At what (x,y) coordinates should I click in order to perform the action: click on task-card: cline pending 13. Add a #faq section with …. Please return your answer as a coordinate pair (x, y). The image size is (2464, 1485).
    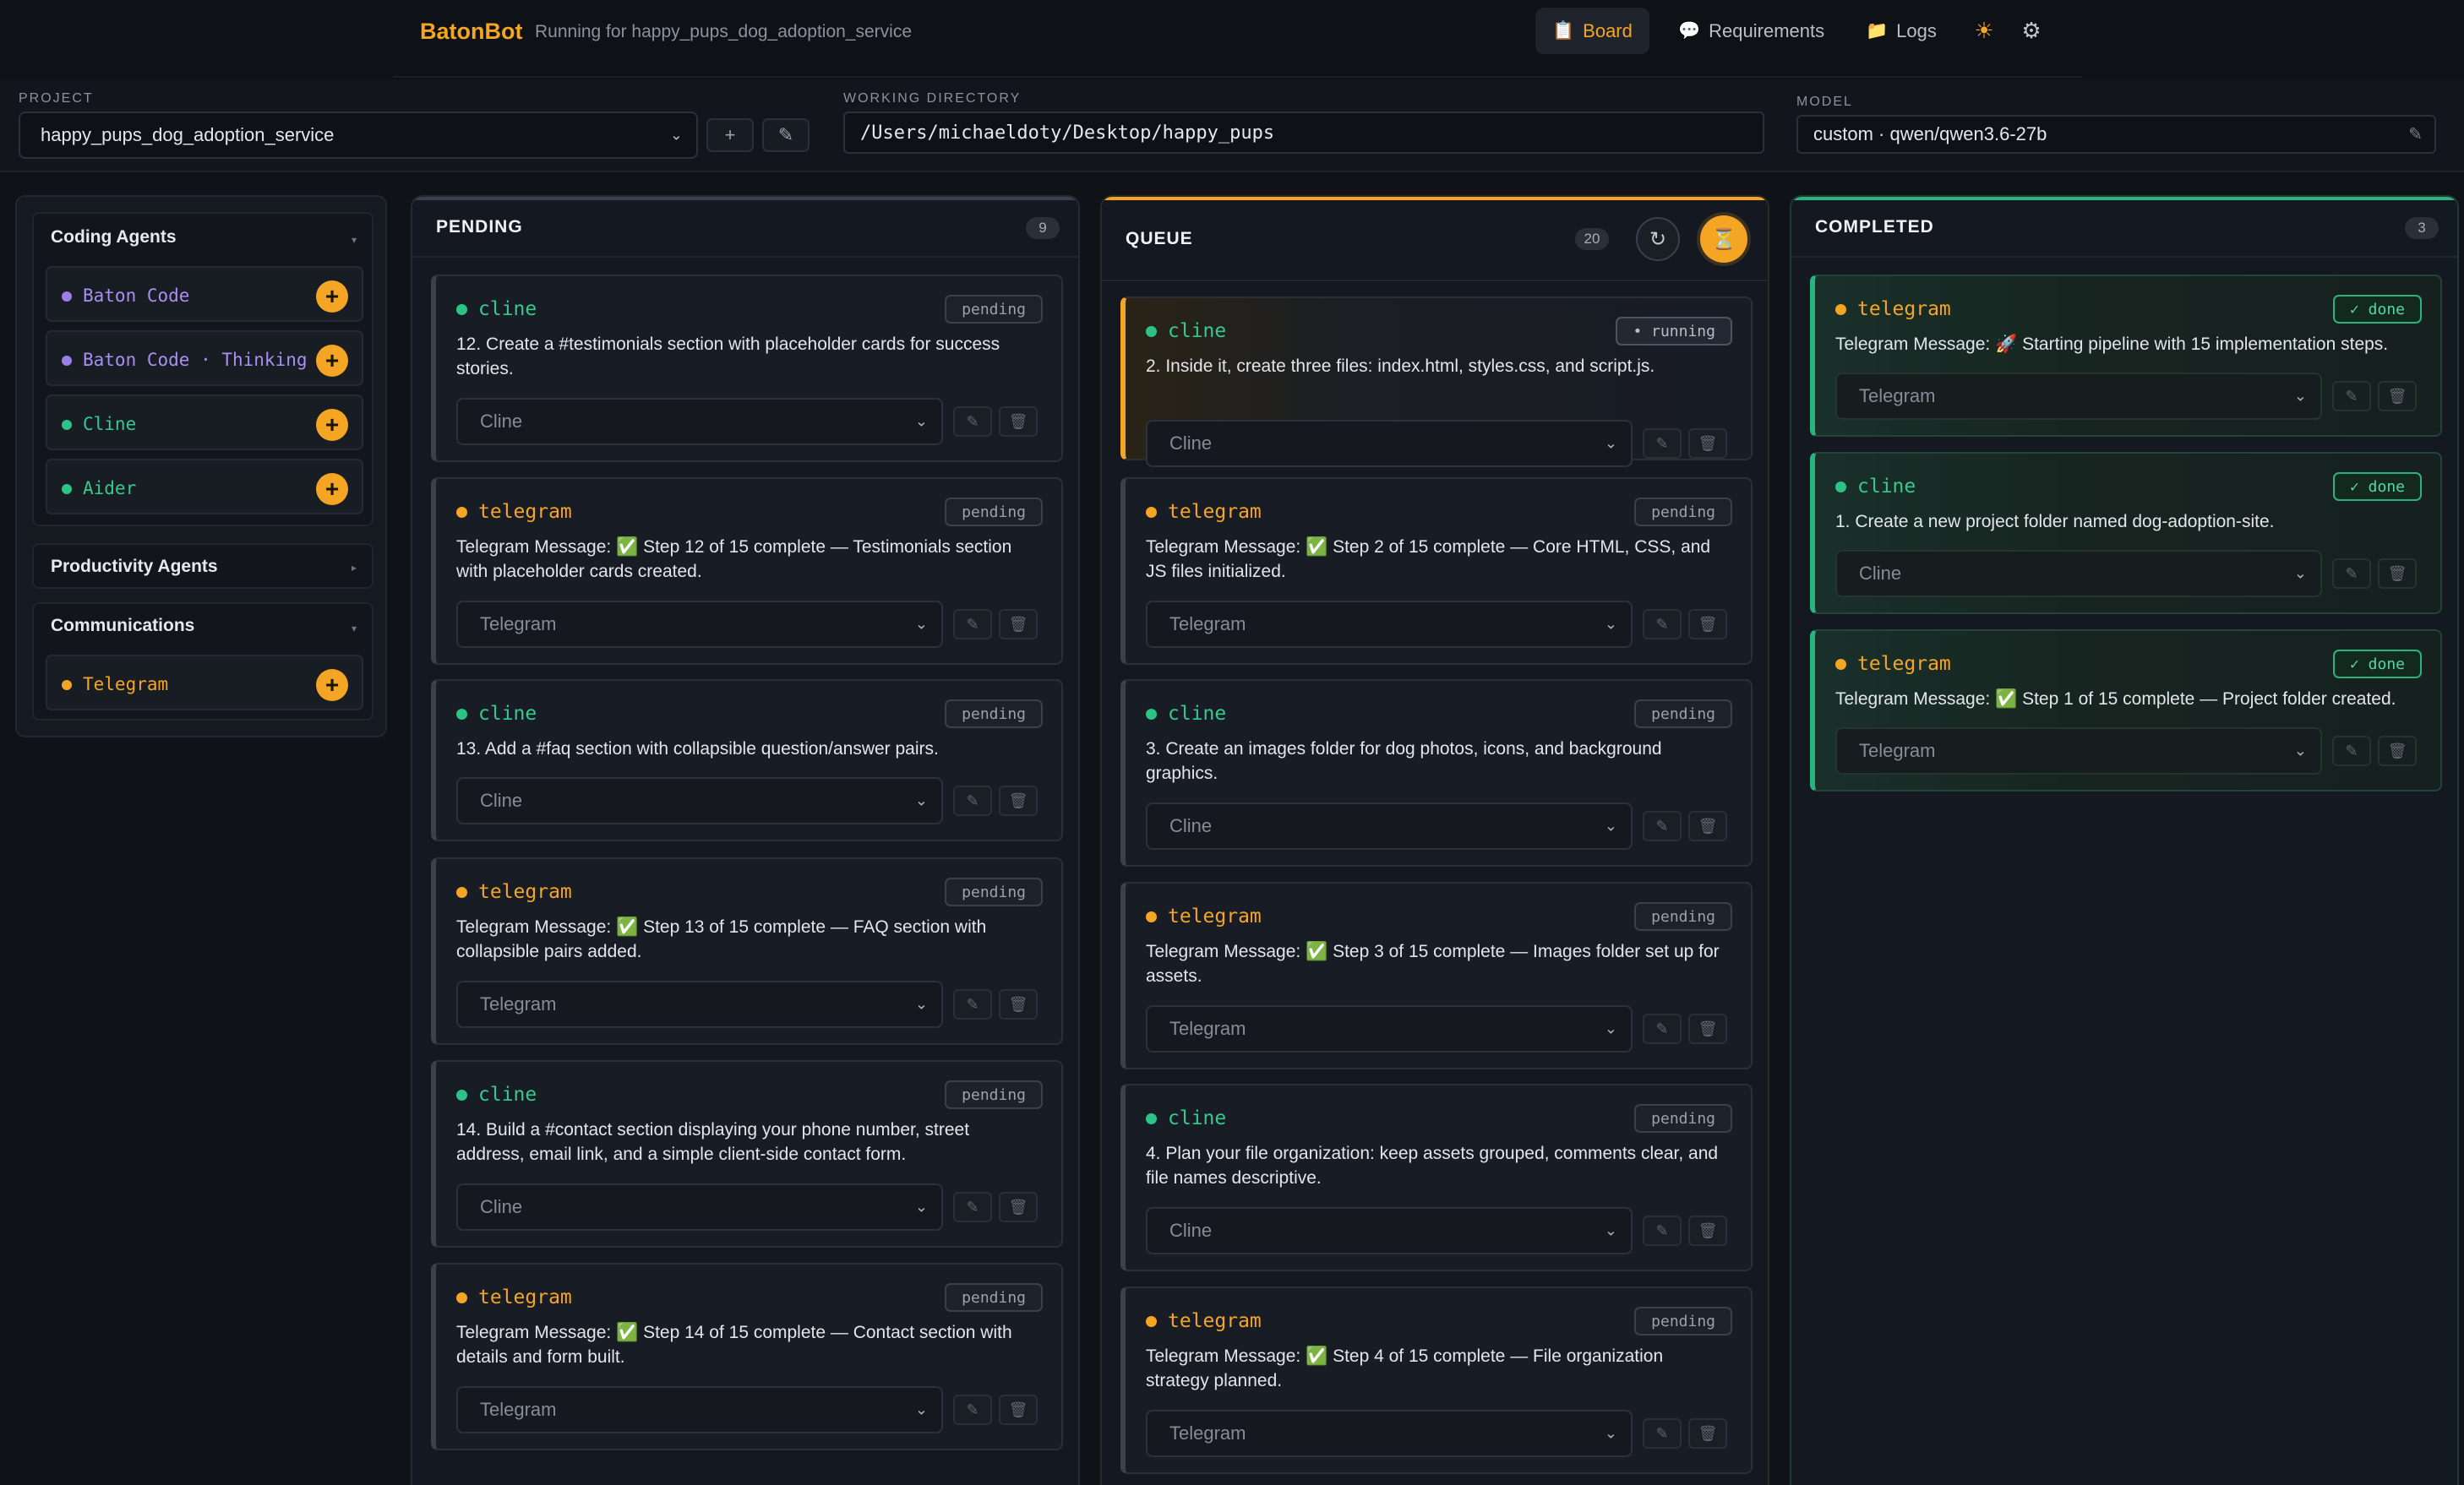
    Looking at the image, I should click on (747, 760).